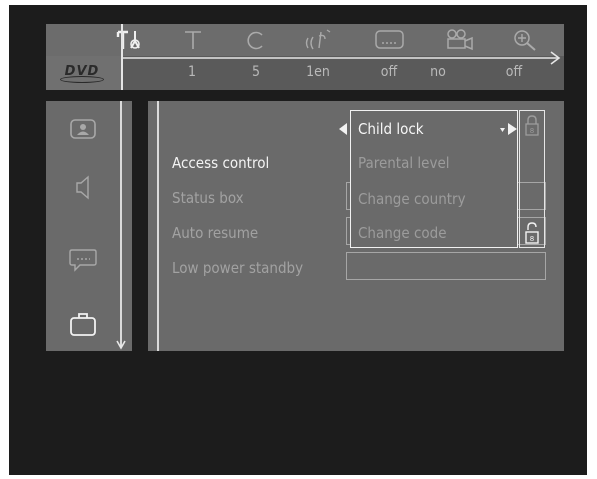  Describe the element at coordinates (215, 233) in the screenshot. I see `menu-item-auto-resume: Auto resume` at that location.